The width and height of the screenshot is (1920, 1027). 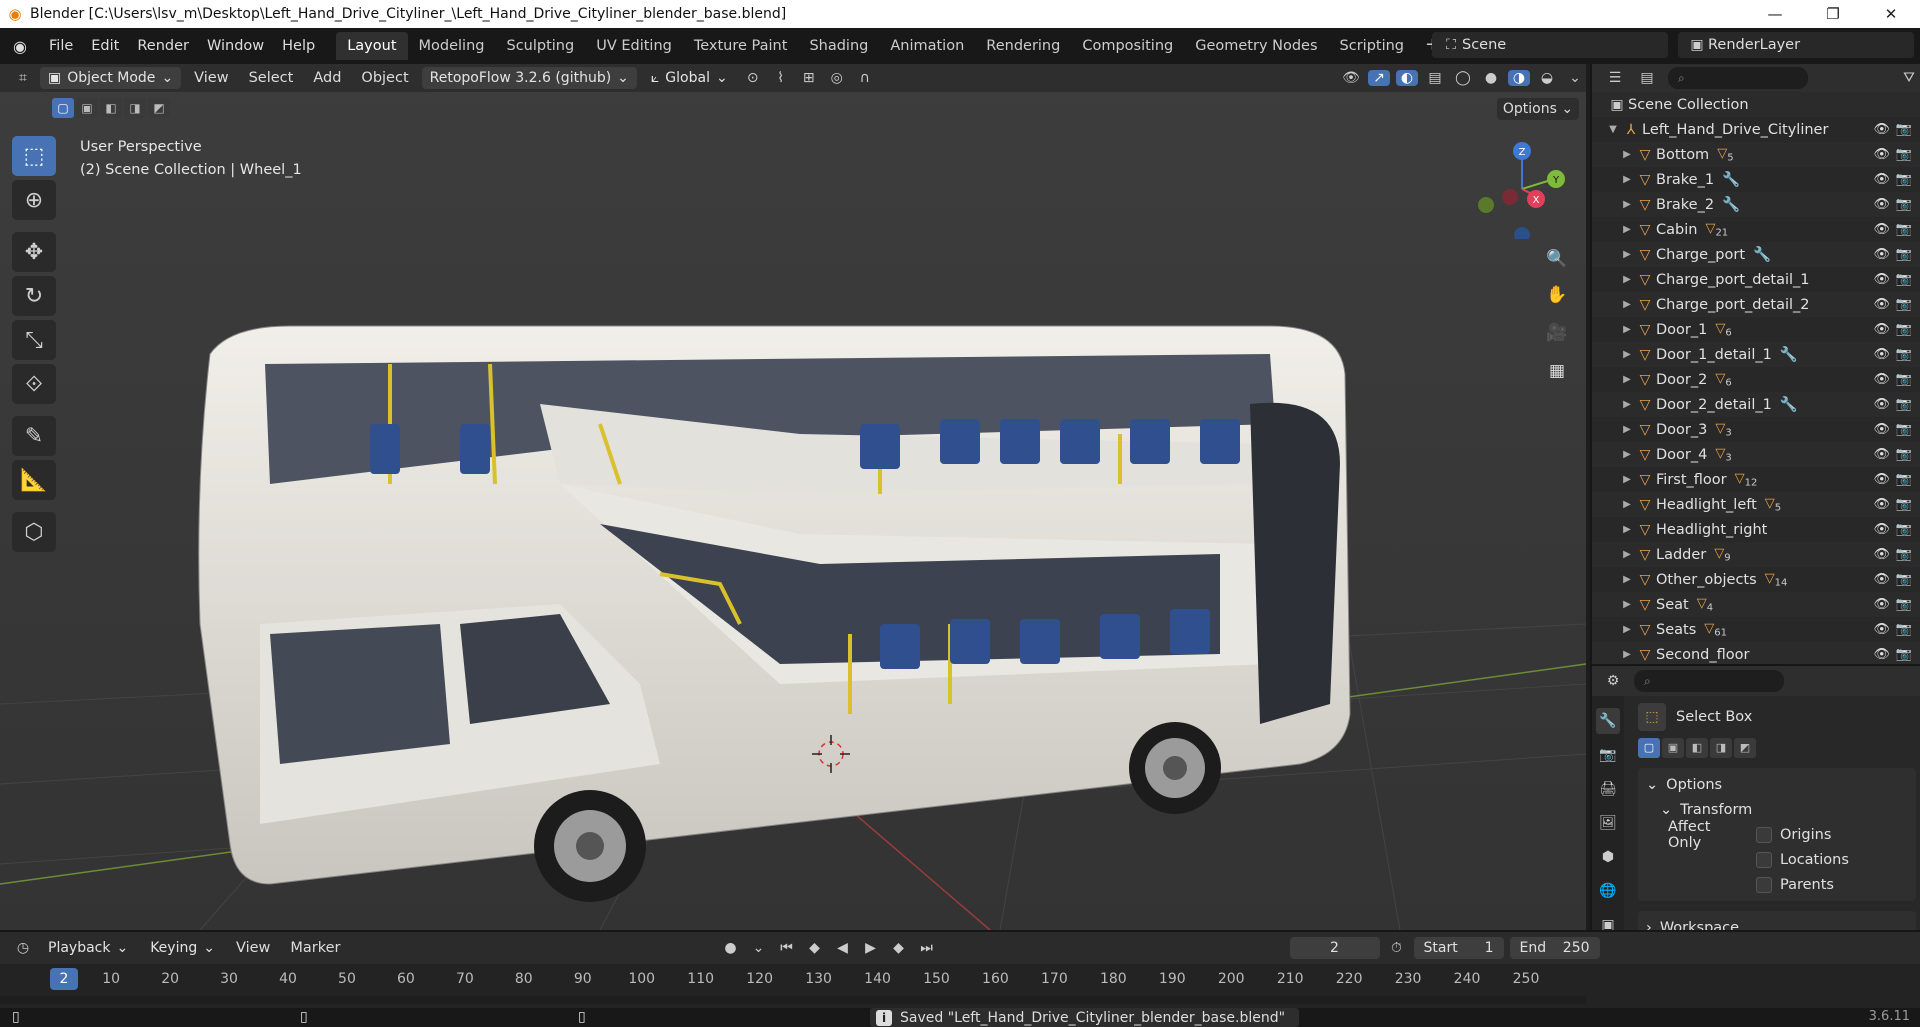 What do you see at coordinates (689, 78) in the screenshot?
I see `transform-orientation: ⟀ Global ⌄` at bounding box center [689, 78].